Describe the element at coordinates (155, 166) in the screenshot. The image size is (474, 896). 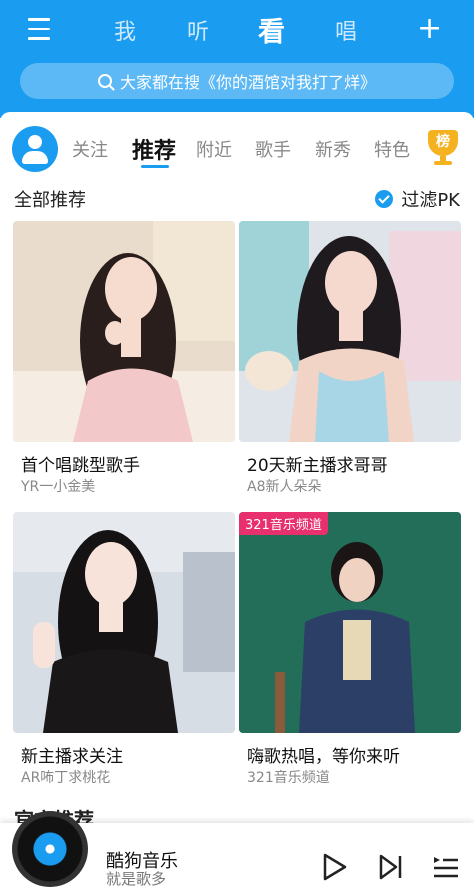
I see `active-tab-indicator` at that location.